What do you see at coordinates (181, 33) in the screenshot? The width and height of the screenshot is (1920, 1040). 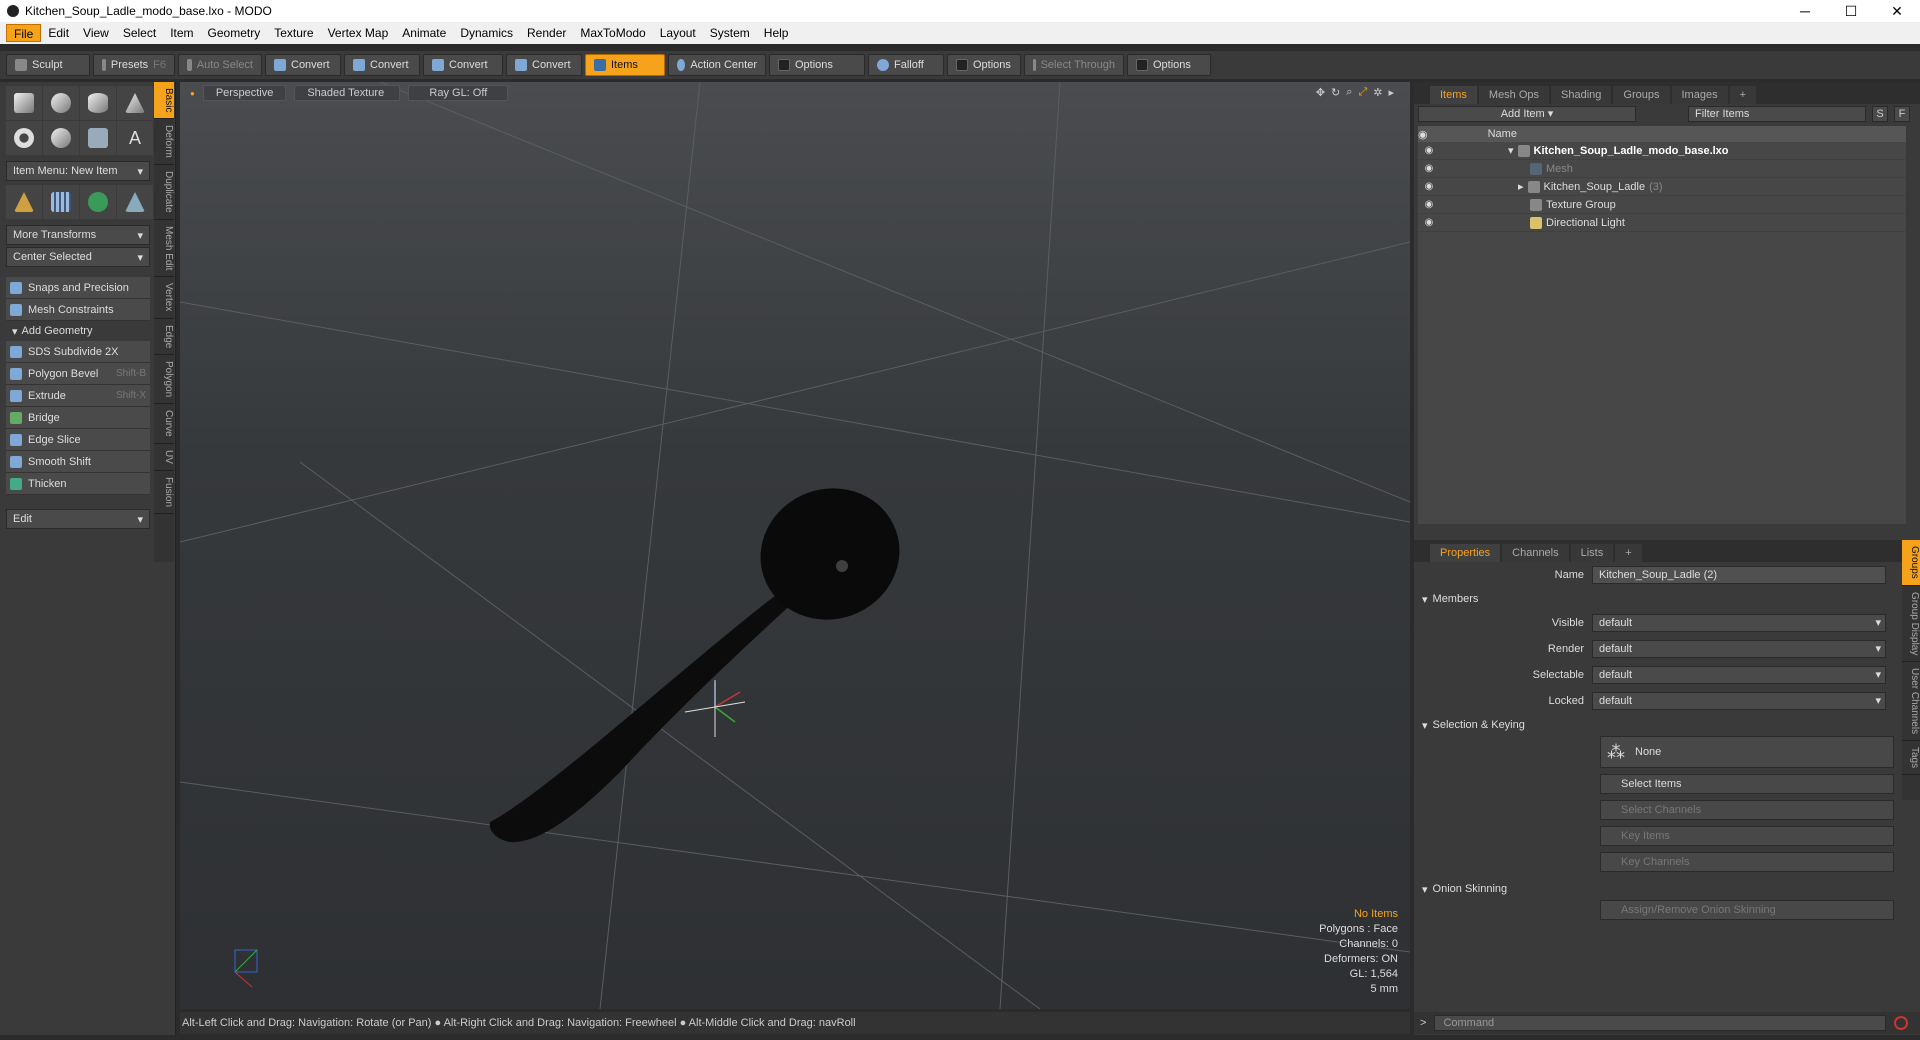 I see `menu-item: Item` at bounding box center [181, 33].